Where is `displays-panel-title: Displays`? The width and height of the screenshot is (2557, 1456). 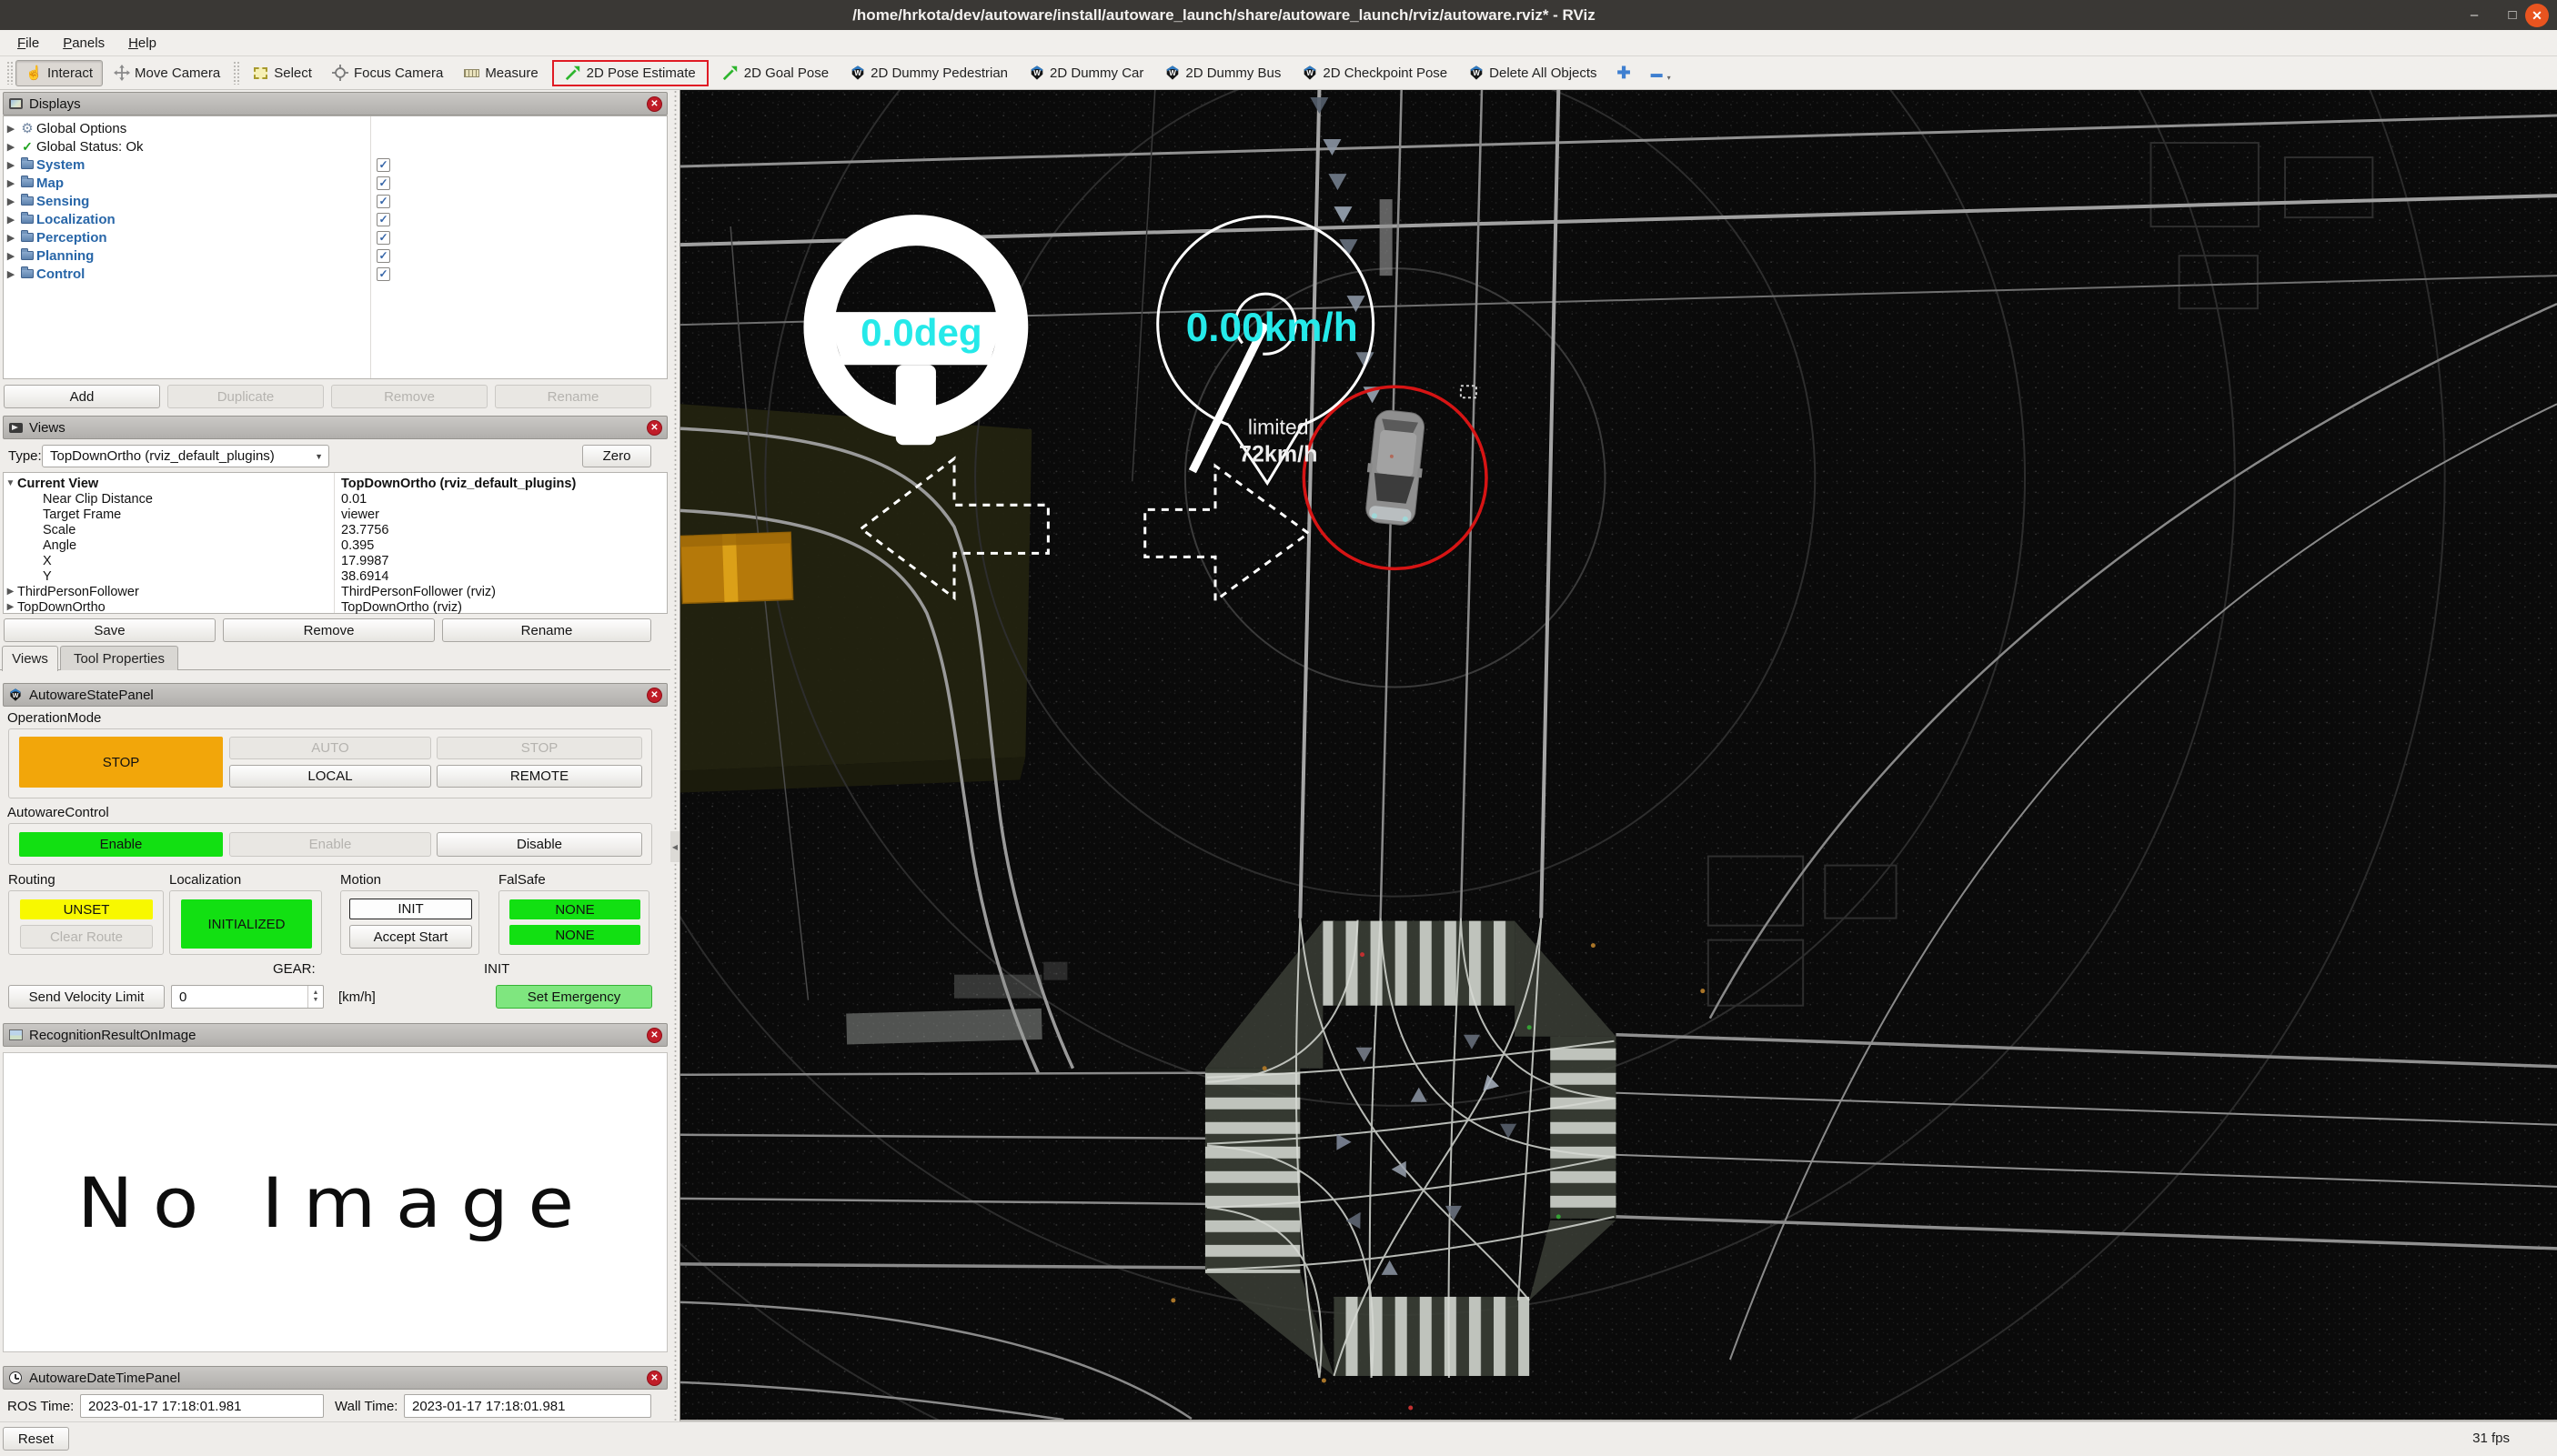
displays-panel-title: Displays is located at coordinates (55, 104).